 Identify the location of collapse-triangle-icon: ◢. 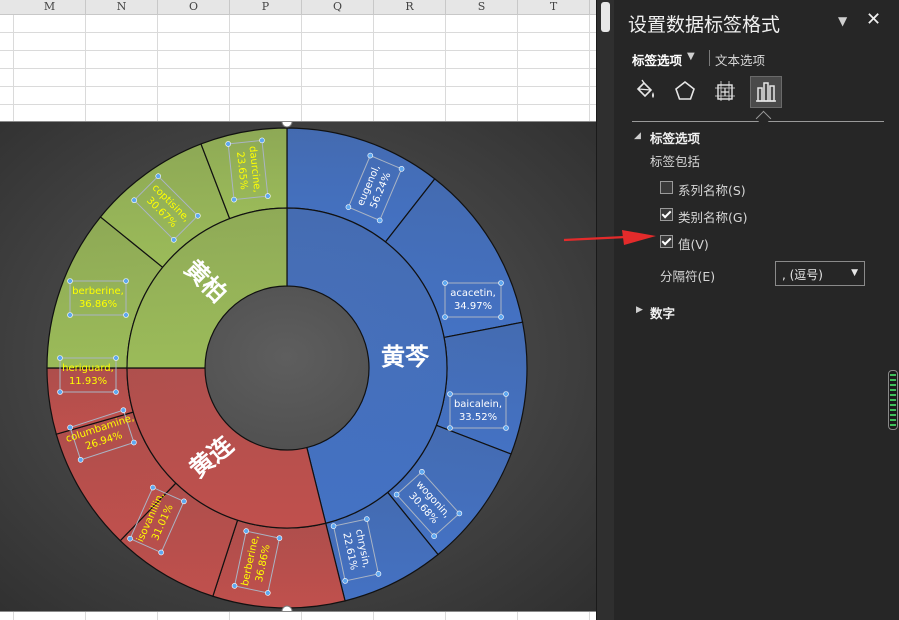
(637, 136).